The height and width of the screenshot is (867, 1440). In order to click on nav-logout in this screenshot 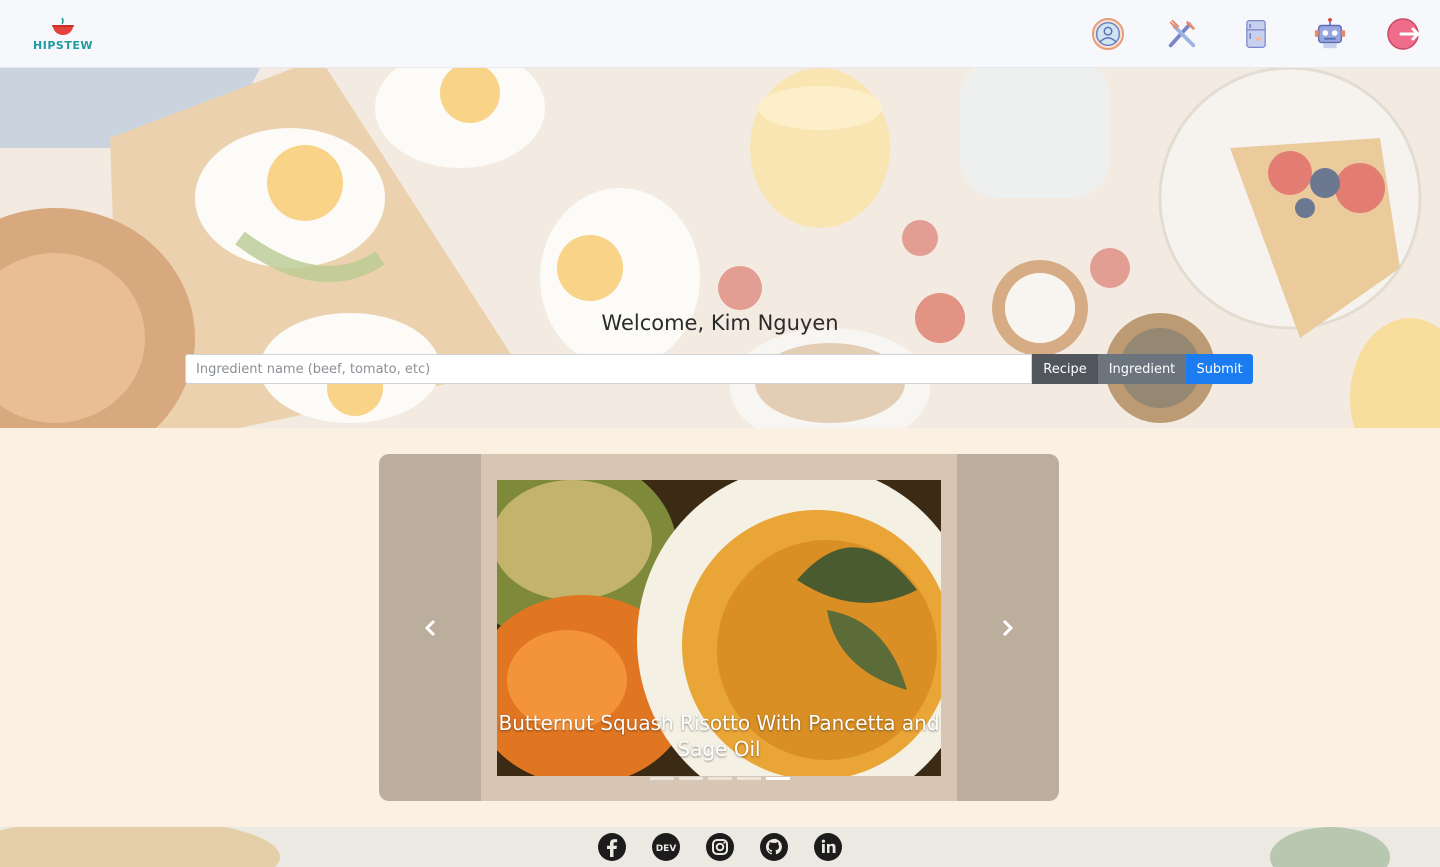, I will do `click(1404, 34)`.